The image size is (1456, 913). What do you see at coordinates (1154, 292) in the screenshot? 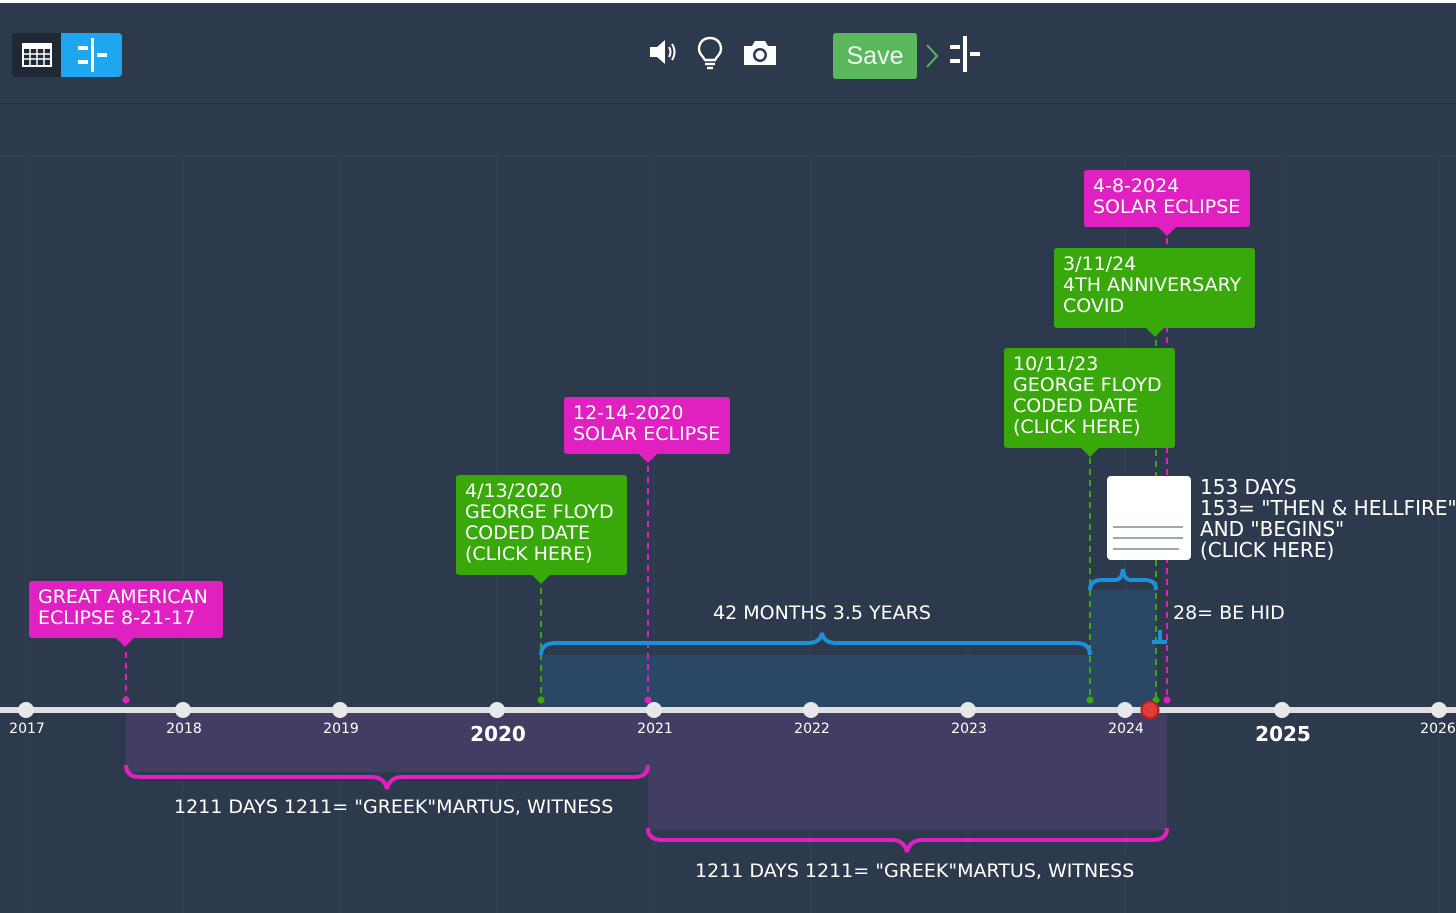
I see `event-covid-anniversary: 3/11/24 4TH ANNIVERSARY COVID` at bounding box center [1154, 292].